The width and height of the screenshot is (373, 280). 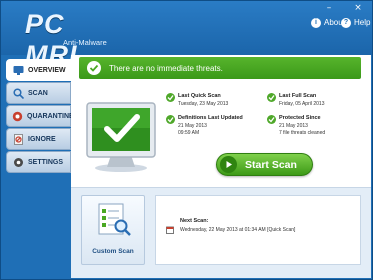 What do you see at coordinates (300, 118) in the screenshot?
I see `protected-since-label: Protected Since` at bounding box center [300, 118].